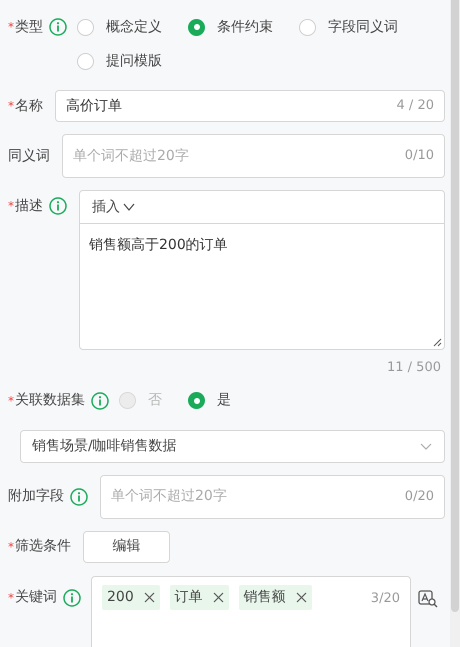 The image size is (460, 647). What do you see at coordinates (126, 546) in the screenshot?
I see `edit-button: 编辑` at bounding box center [126, 546].